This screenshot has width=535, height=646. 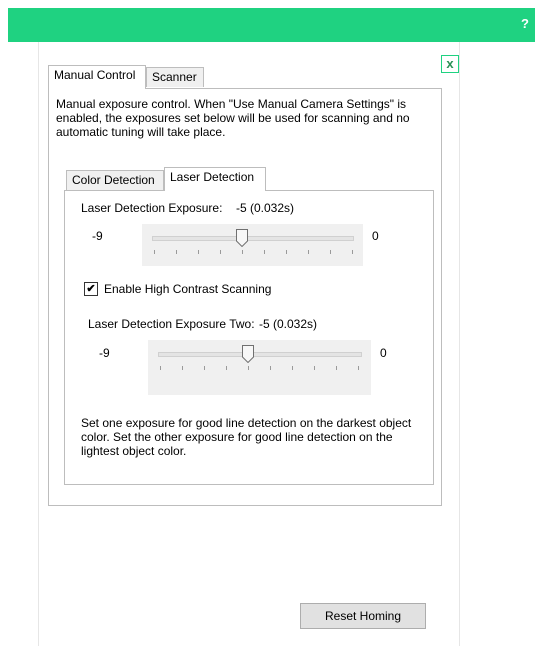 I want to click on tab-color-detection: Color Detection, so click(x=115, y=180).